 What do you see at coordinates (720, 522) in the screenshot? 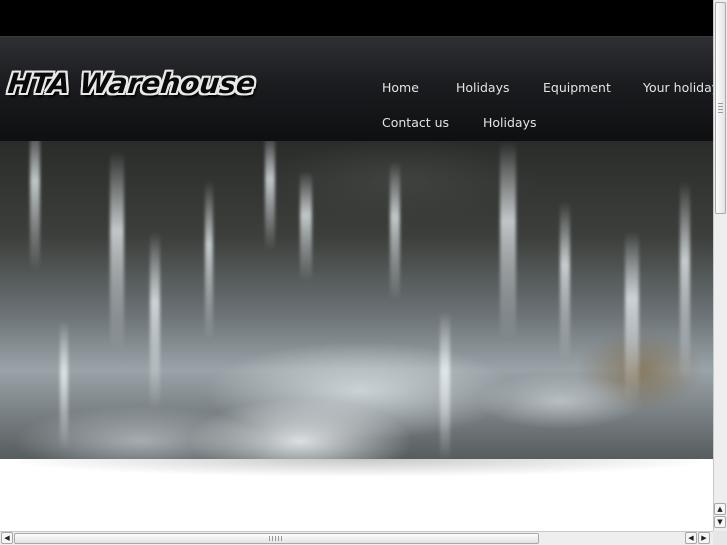
I see `scroll-down-button: ▼` at bounding box center [720, 522].